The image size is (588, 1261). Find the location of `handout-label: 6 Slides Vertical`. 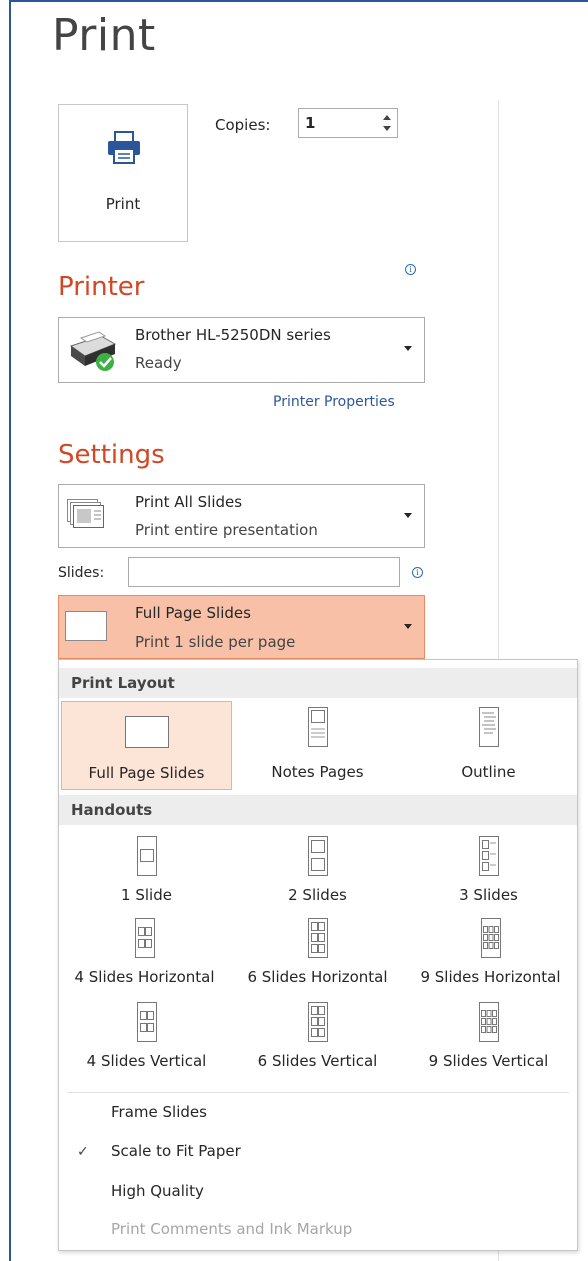

handout-label: 6 Slides Vertical is located at coordinates (317, 1061).